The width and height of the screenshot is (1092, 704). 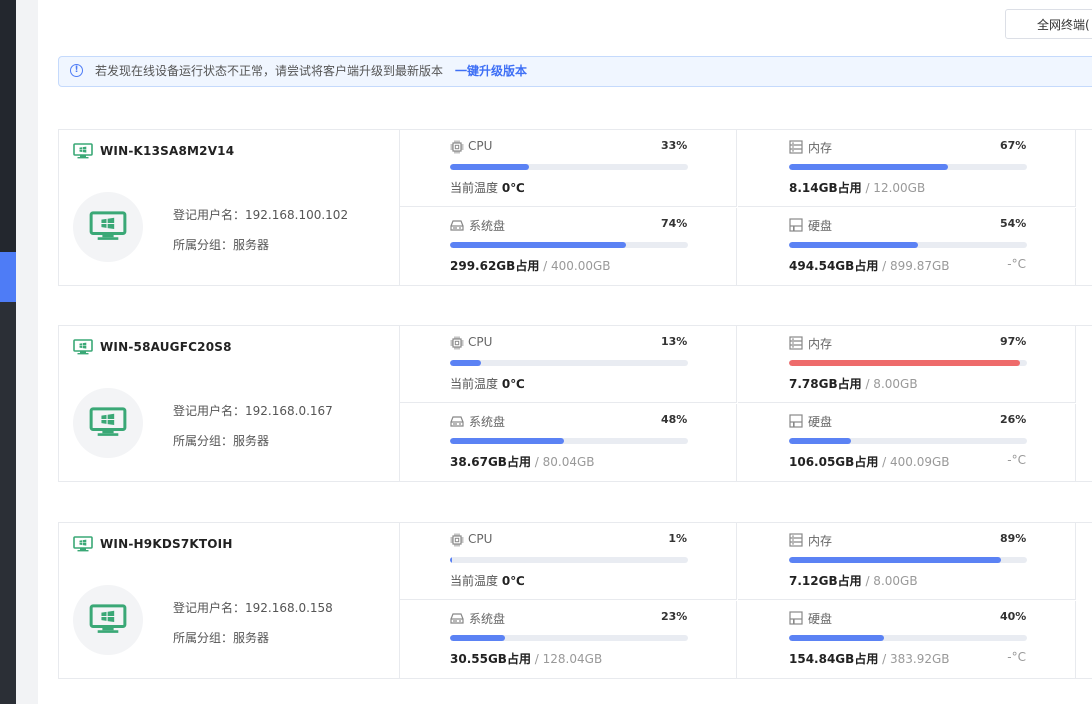 I want to click on nav-active-indicator, so click(x=8, y=277).